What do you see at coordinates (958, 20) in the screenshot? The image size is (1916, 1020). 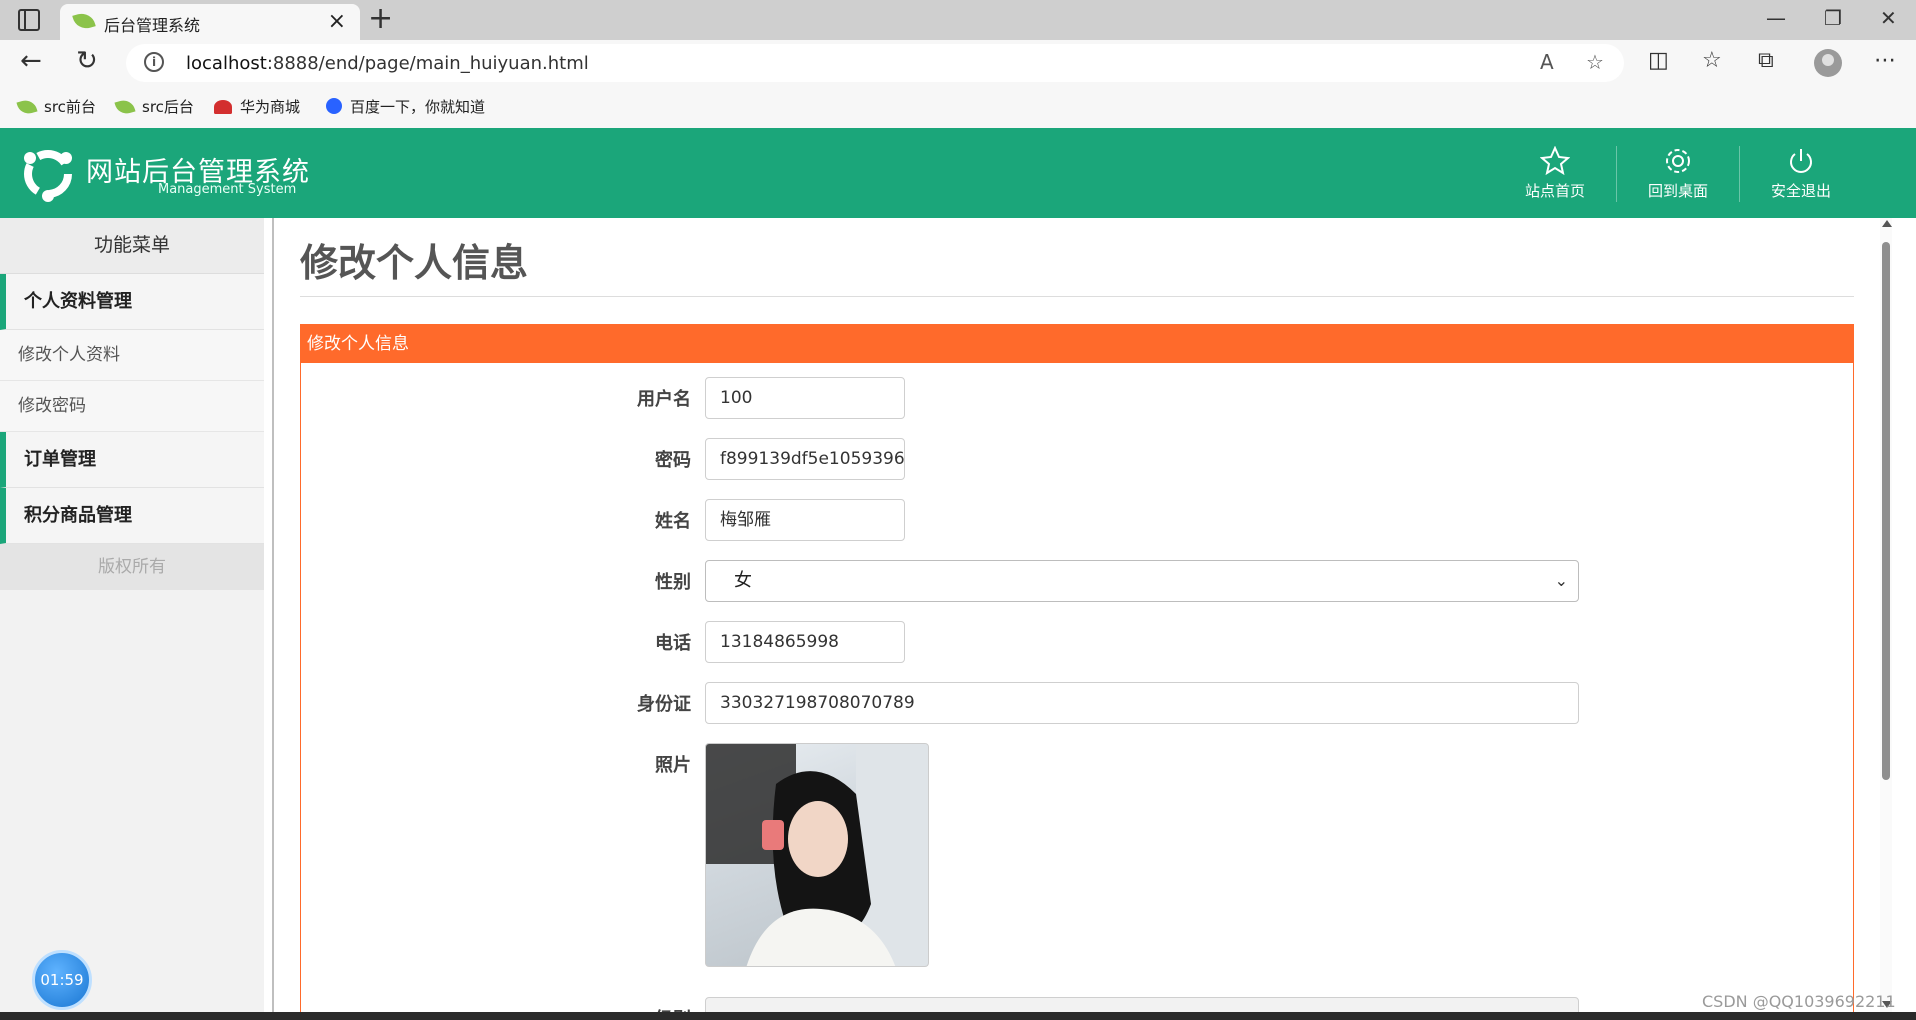 I see `browser-tab-bar: 后台管理系统 × + — ❐ ✕` at bounding box center [958, 20].